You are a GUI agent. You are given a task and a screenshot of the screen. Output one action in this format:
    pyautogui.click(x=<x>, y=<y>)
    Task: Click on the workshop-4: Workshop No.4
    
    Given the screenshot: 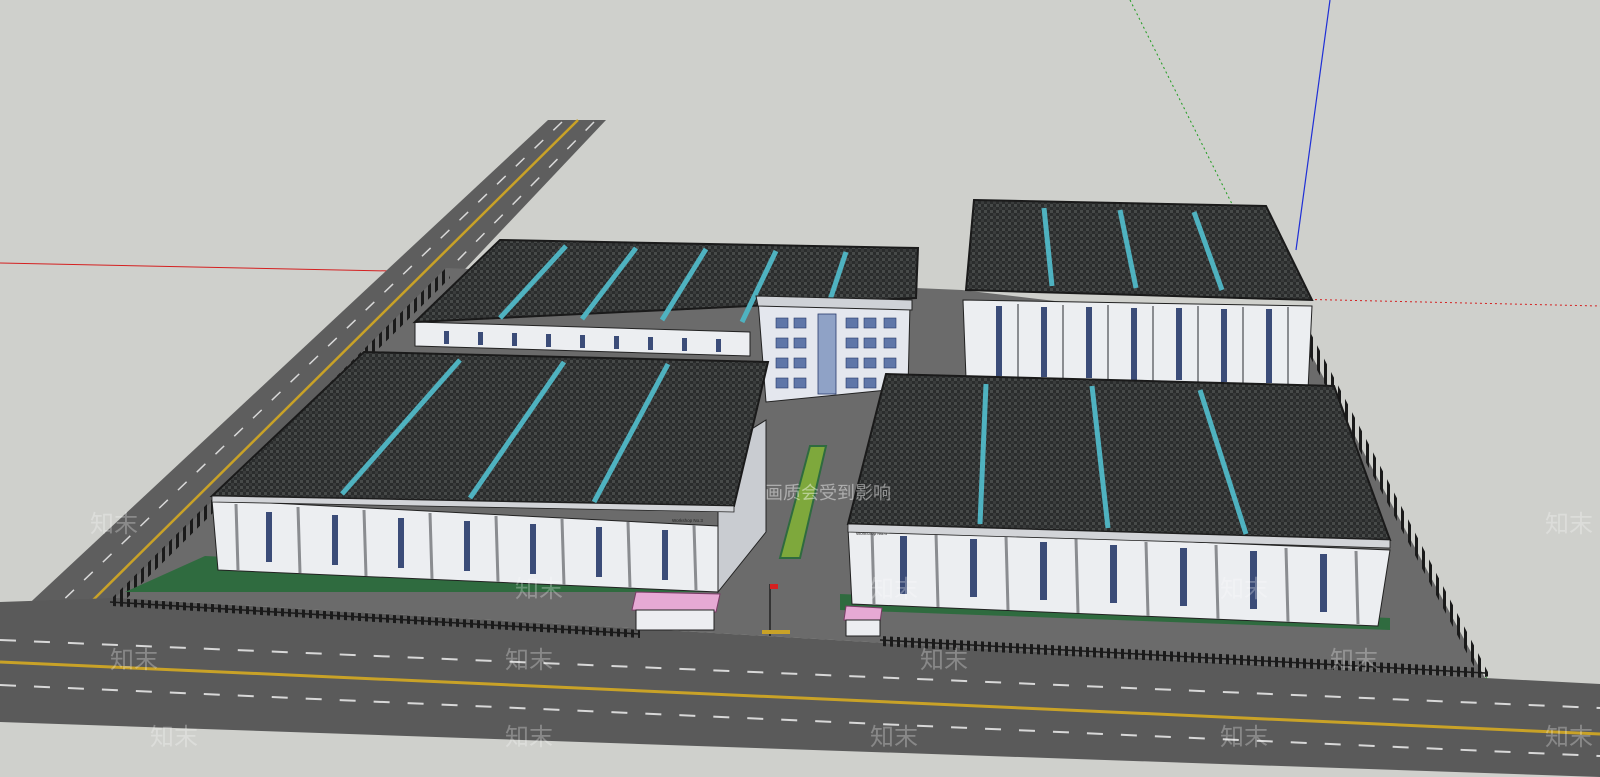 What is the action you would take?
    pyautogui.click(x=1119, y=499)
    